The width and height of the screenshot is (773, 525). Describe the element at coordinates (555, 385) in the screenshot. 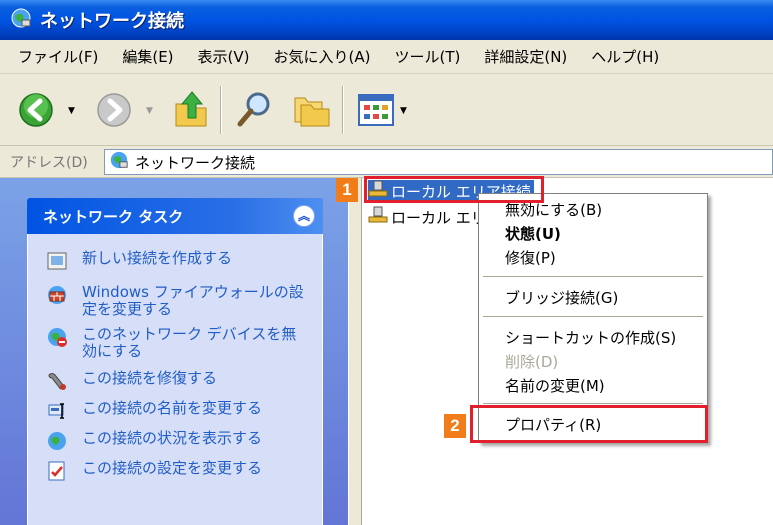

I see `menu-item-rename: 名前の変更(M)` at that location.